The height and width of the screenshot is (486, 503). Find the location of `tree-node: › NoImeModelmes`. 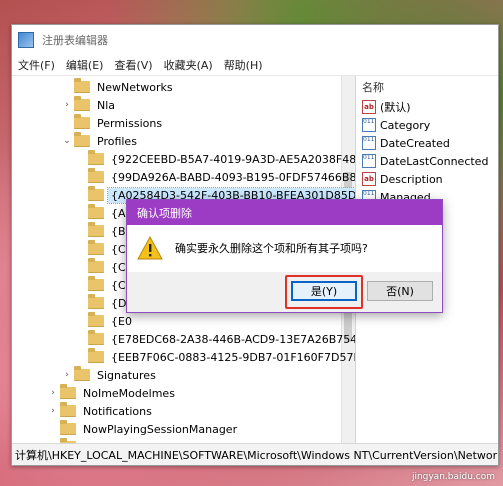

tree-node: › NoImeModelmes is located at coordinates (113, 393).